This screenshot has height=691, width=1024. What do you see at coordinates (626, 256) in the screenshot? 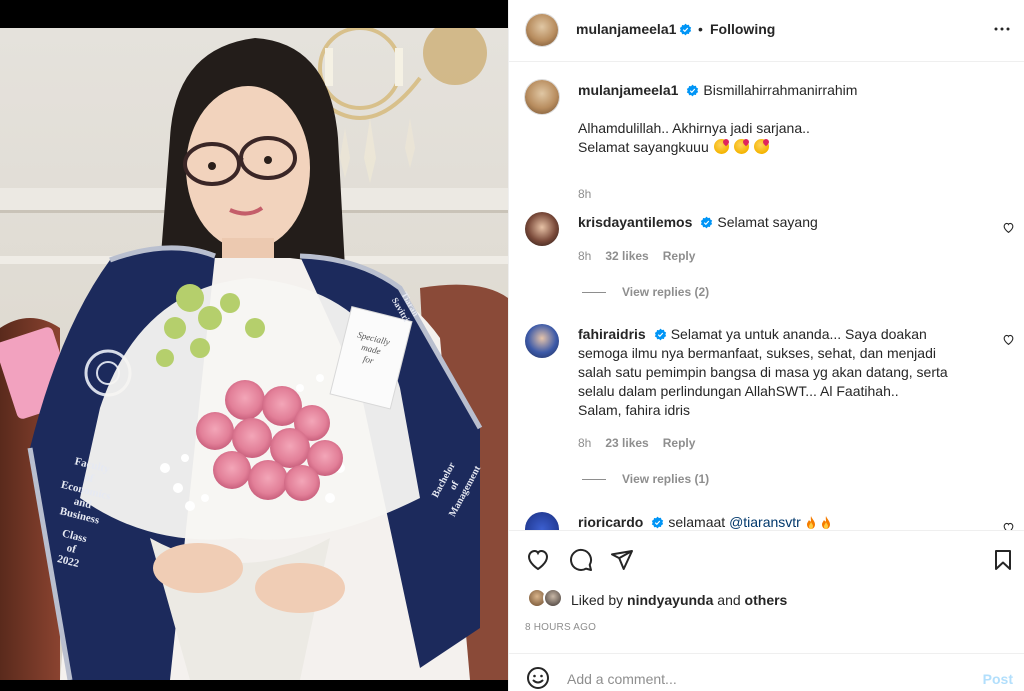
I see `comment-likes: 32 likes` at bounding box center [626, 256].